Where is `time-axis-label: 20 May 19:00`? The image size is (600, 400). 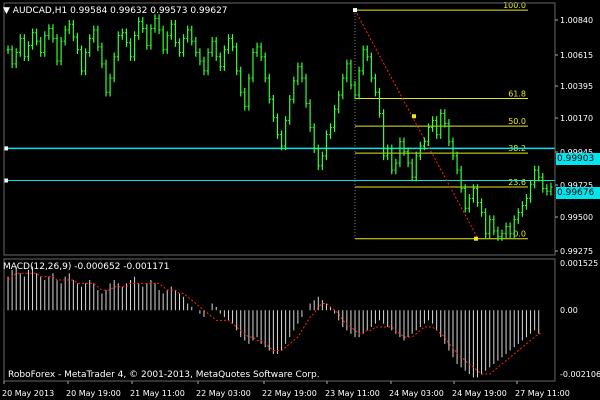 time-axis-label: 20 May 19:00 is located at coordinates (93, 393).